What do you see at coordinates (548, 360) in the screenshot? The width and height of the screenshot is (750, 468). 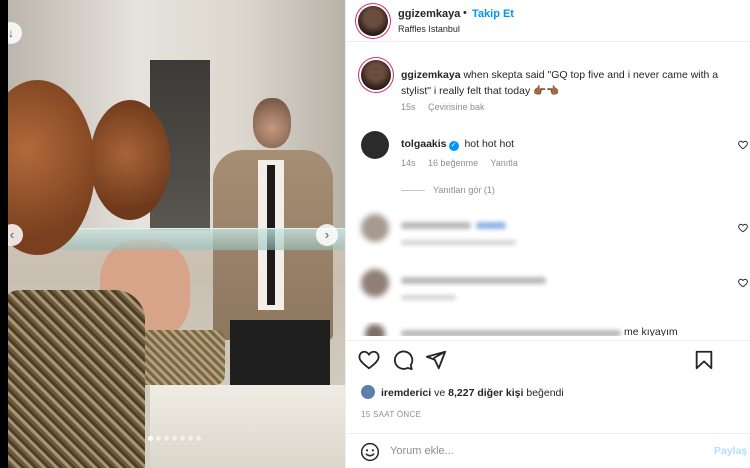 I see `action-bar` at bounding box center [548, 360].